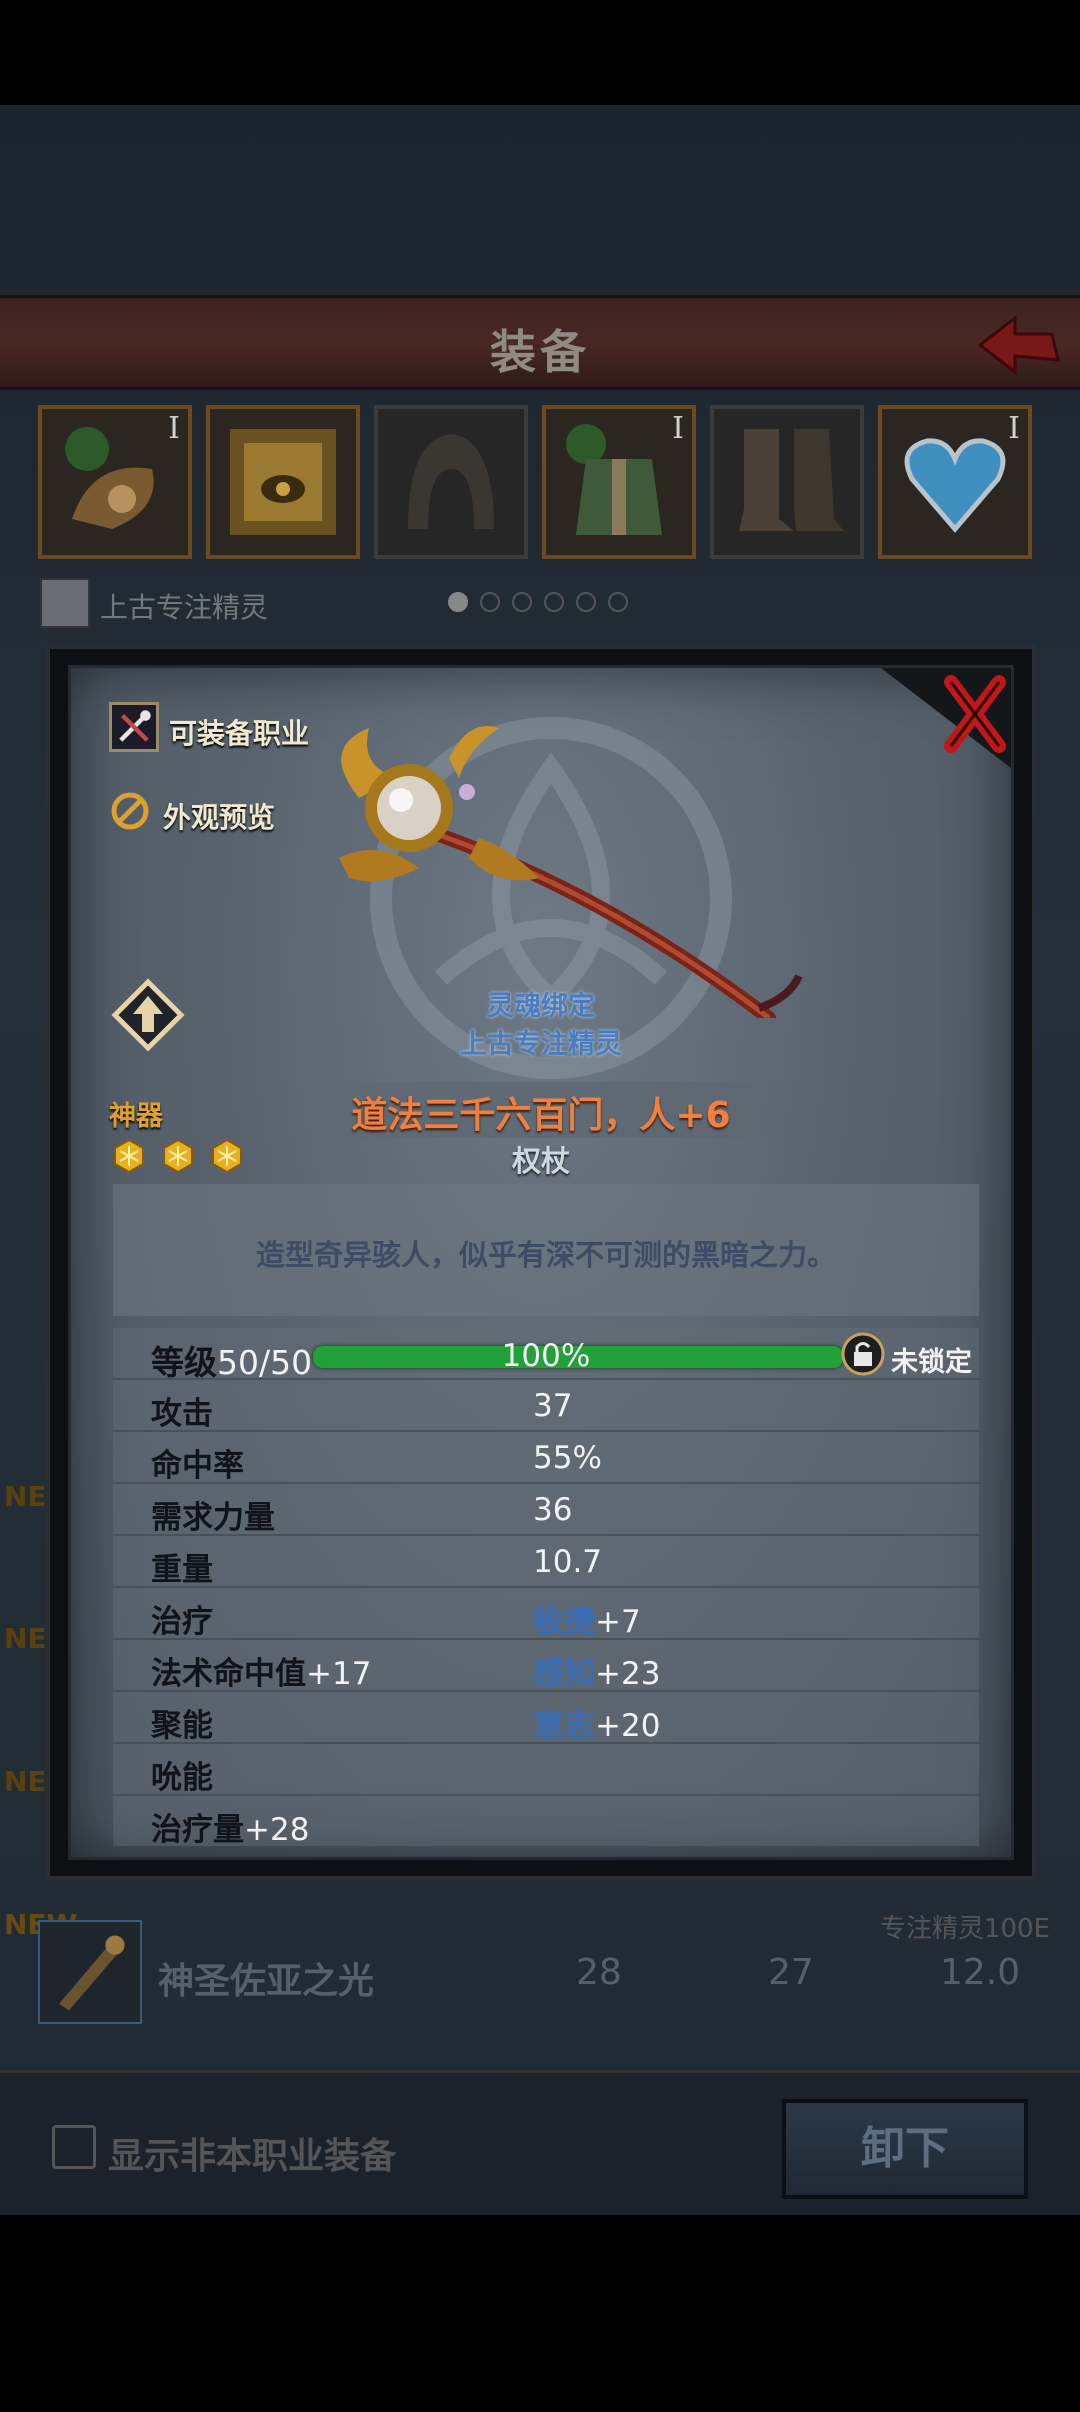  I want to click on helmet-icon, so click(451, 481).